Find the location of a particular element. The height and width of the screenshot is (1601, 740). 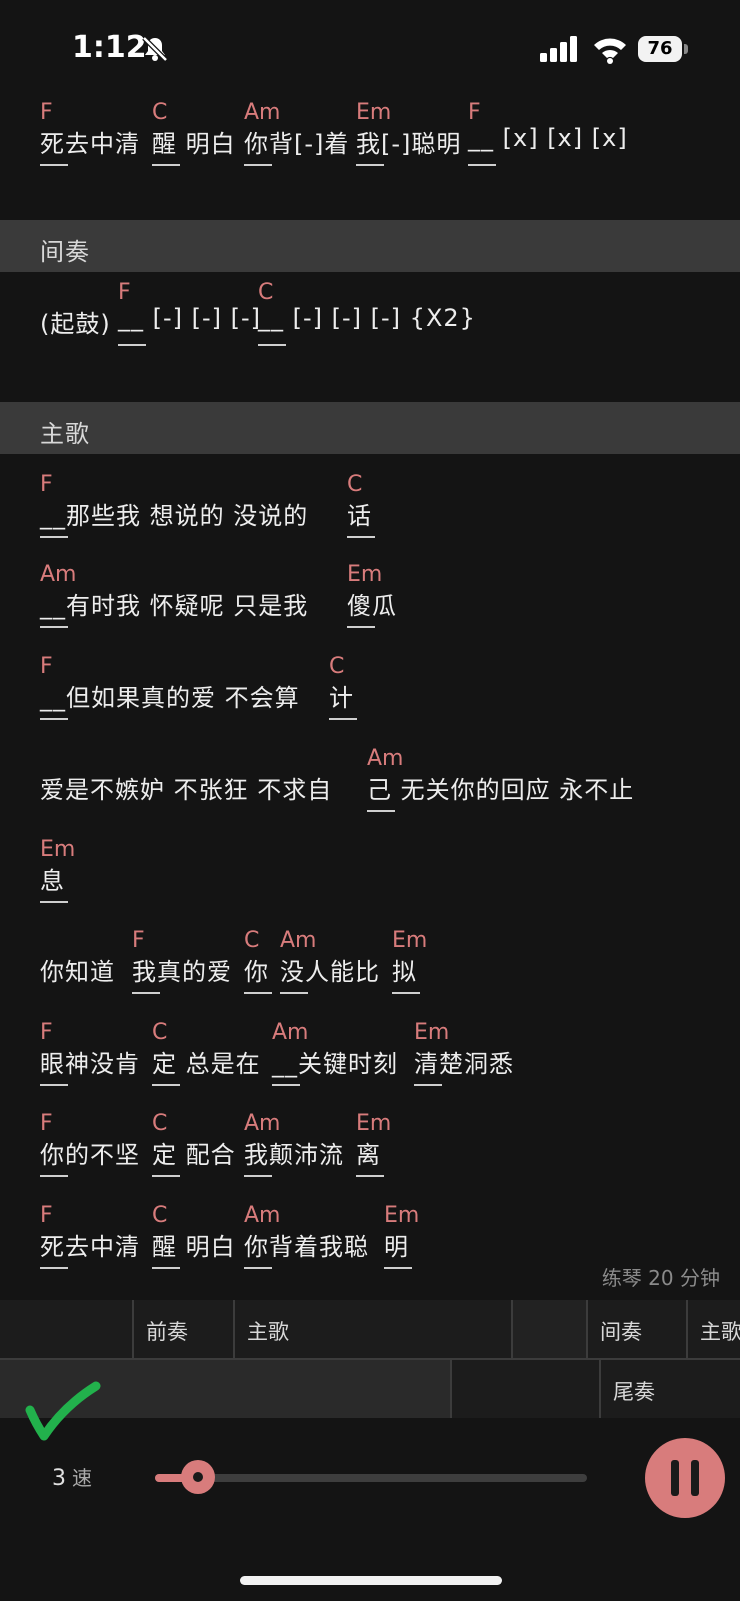

speed-slider-handle is located at coordinates (198, 1477).